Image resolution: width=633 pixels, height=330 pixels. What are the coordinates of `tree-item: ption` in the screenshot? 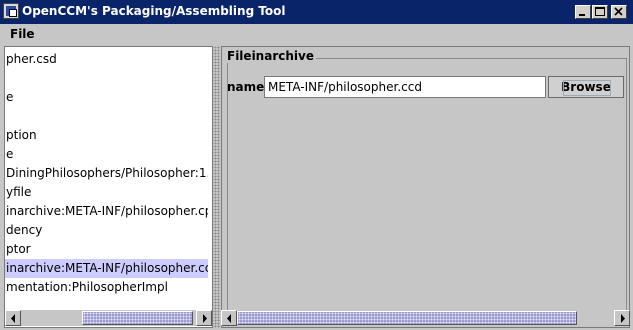 It's located at (106, 135).